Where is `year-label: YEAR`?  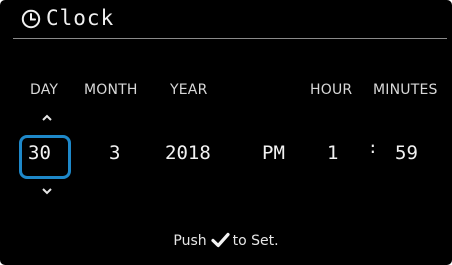
year-label: YEAR is located at coordinates (189, 90).